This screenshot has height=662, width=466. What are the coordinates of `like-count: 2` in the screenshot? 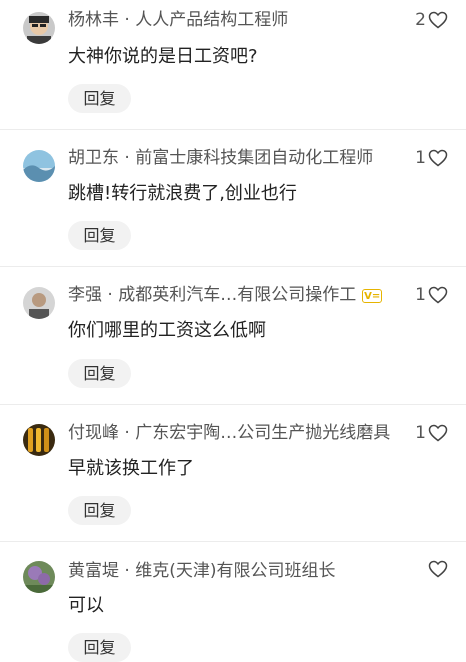 It's located at (420, 20).